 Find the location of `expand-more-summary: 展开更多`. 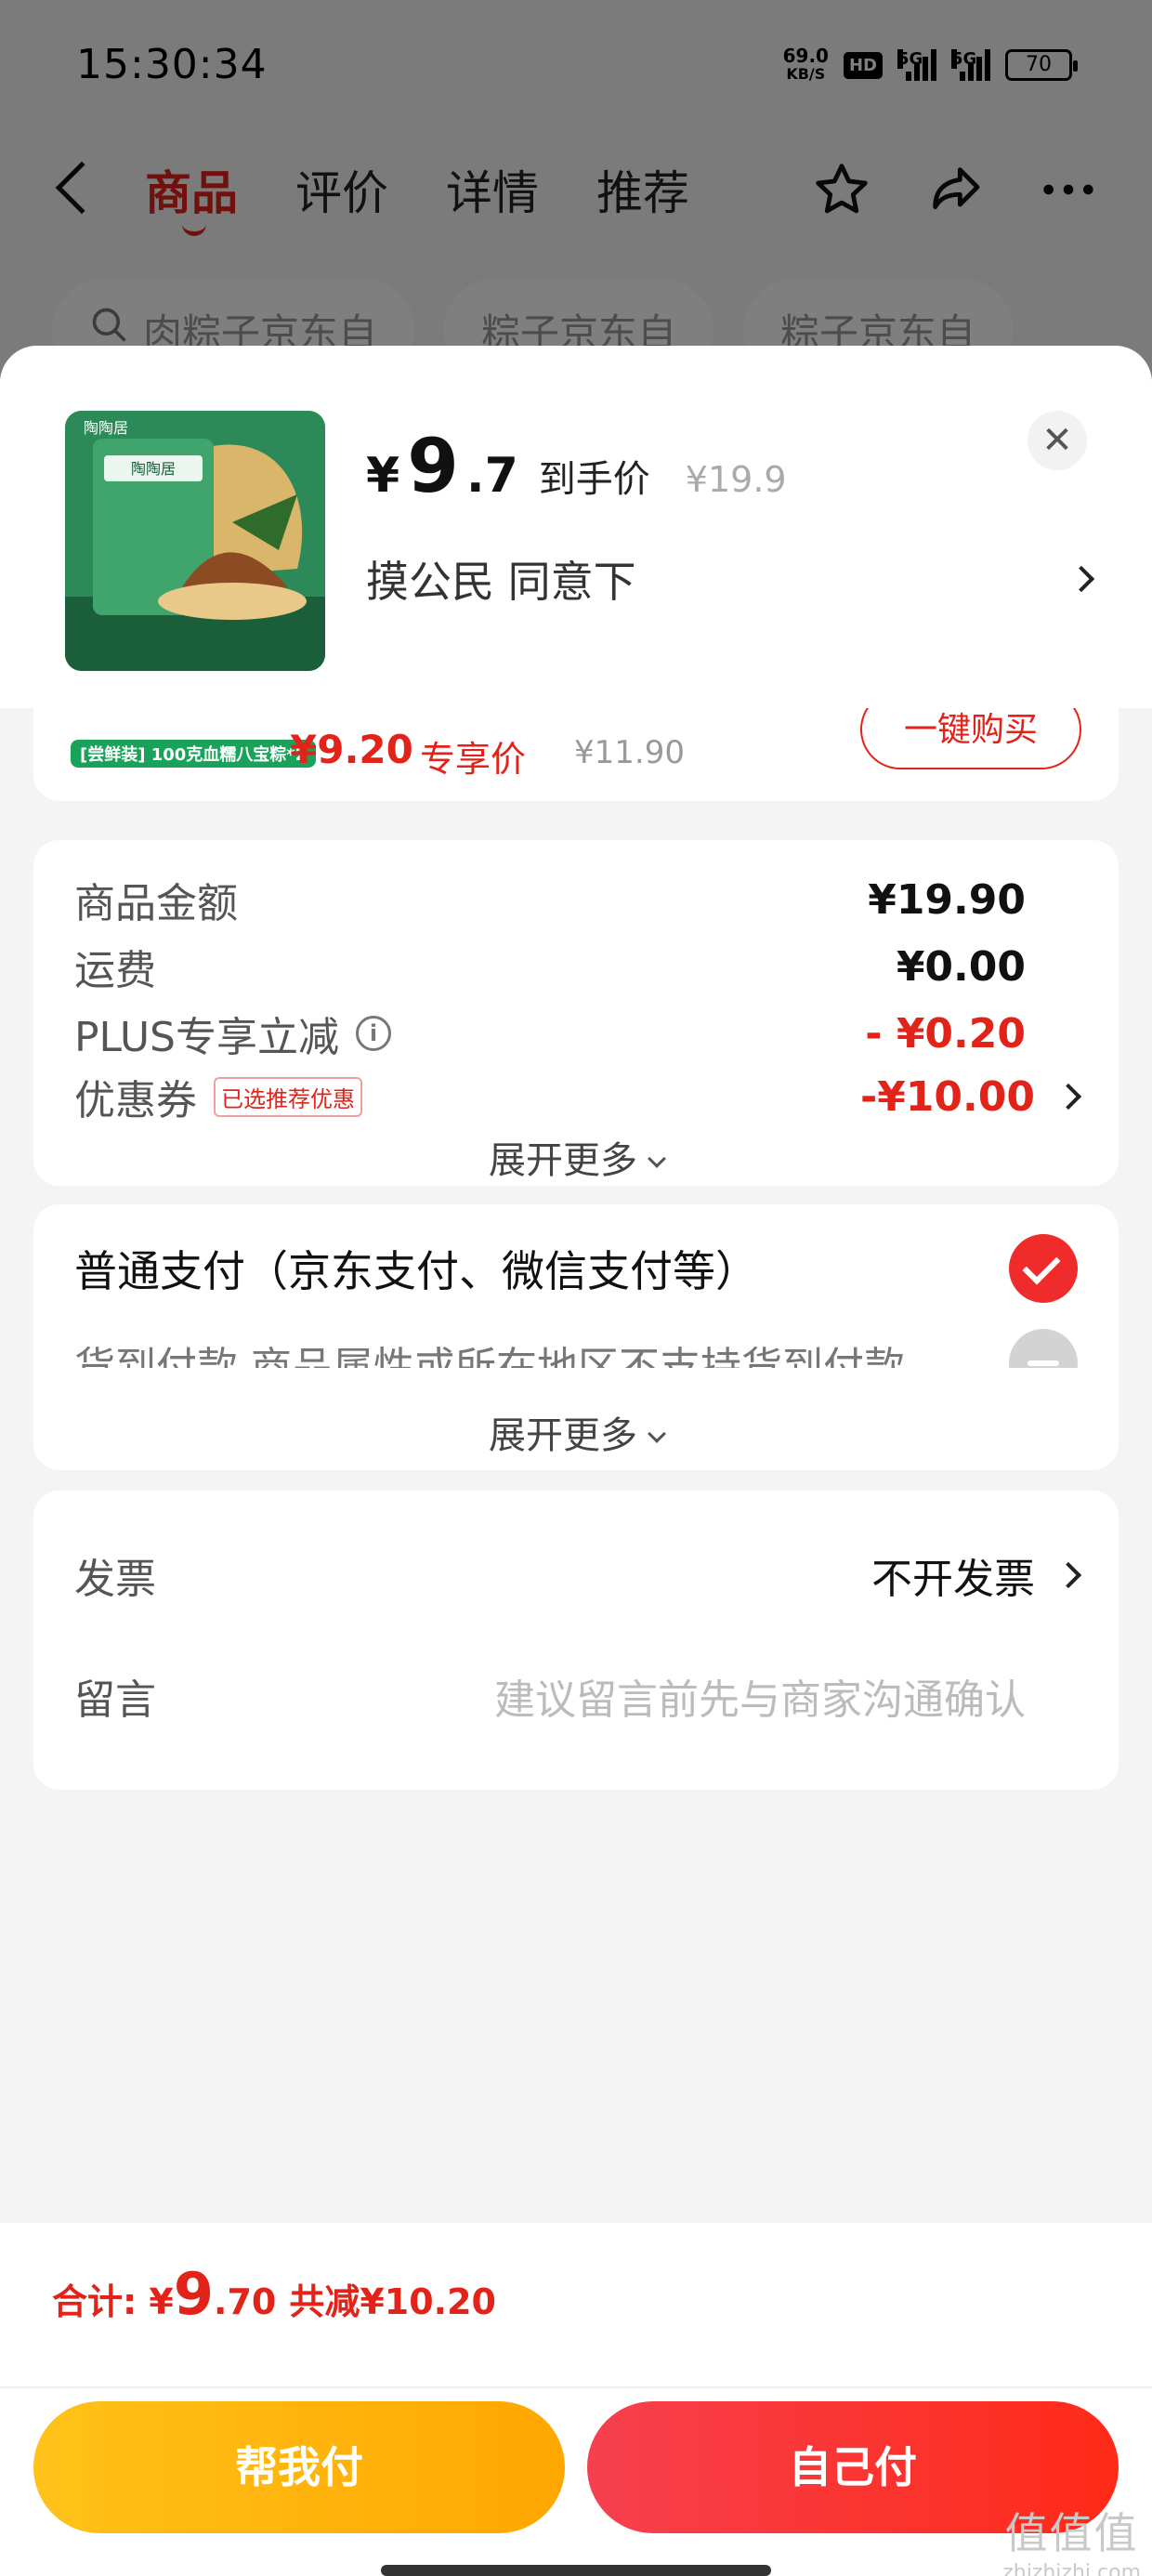

expand-more-summary: 展开更多 is located at coordinates (576, 1157).